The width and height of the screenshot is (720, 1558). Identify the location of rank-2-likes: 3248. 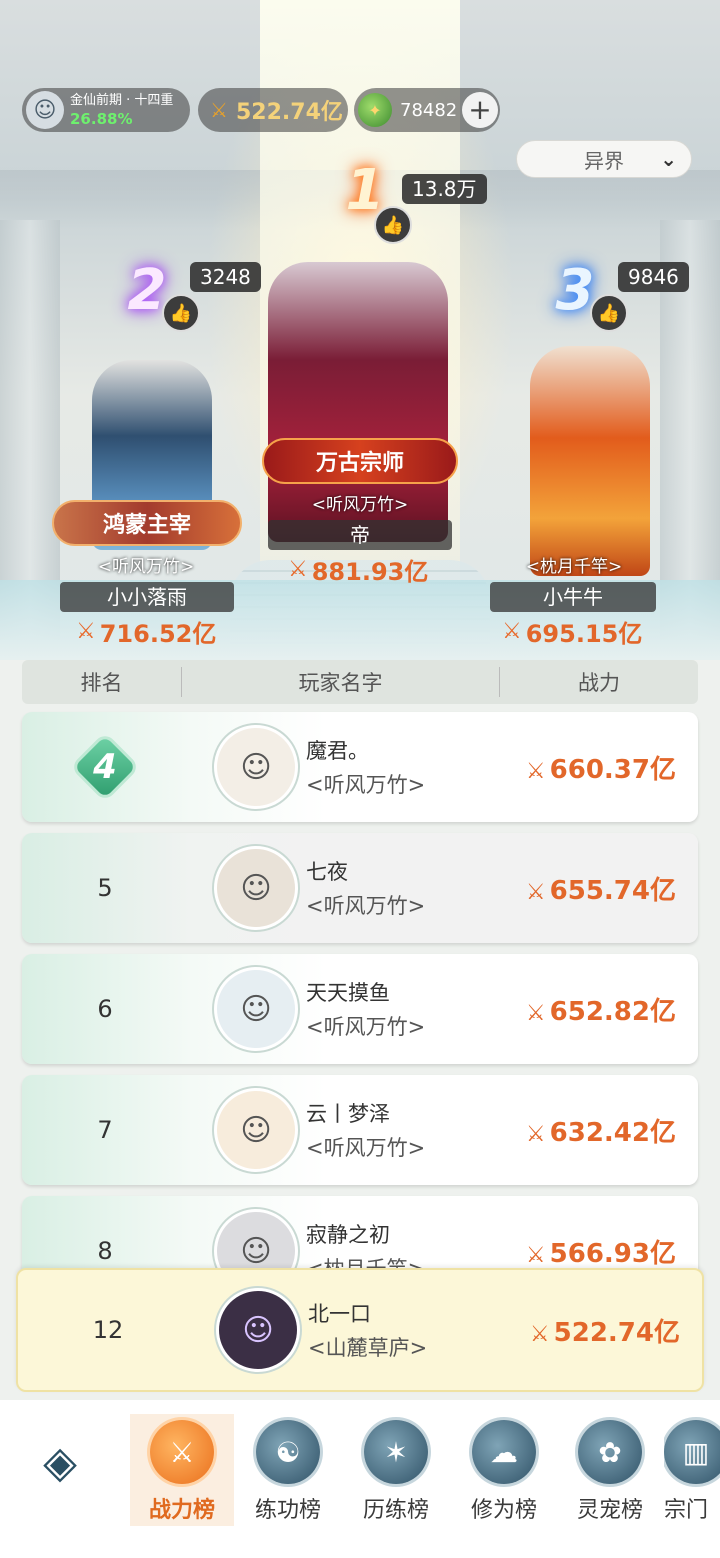
(225, 277).